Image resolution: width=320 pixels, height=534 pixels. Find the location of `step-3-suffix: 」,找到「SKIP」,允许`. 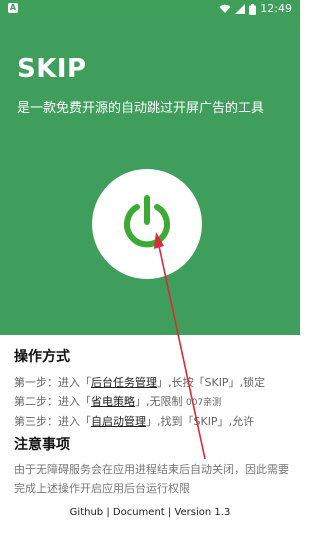

step-3-suffix: 」,找到「SKIP」,允许 is located at coordinates (200, 421).